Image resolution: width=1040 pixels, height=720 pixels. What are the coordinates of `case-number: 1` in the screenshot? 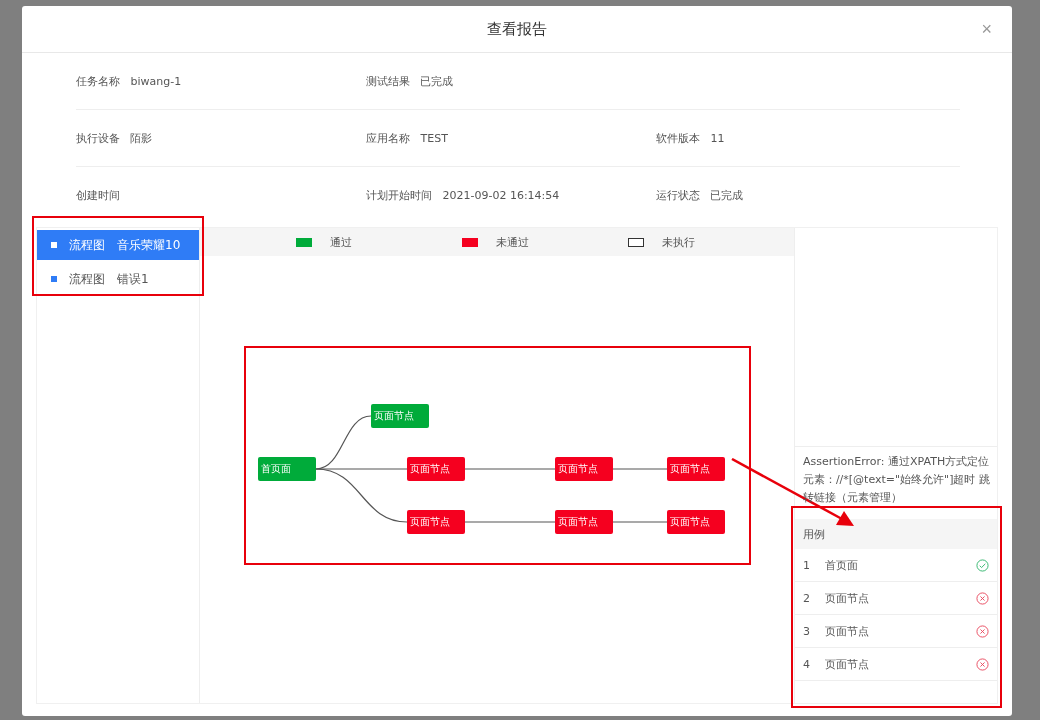 It's located at (806, 565).